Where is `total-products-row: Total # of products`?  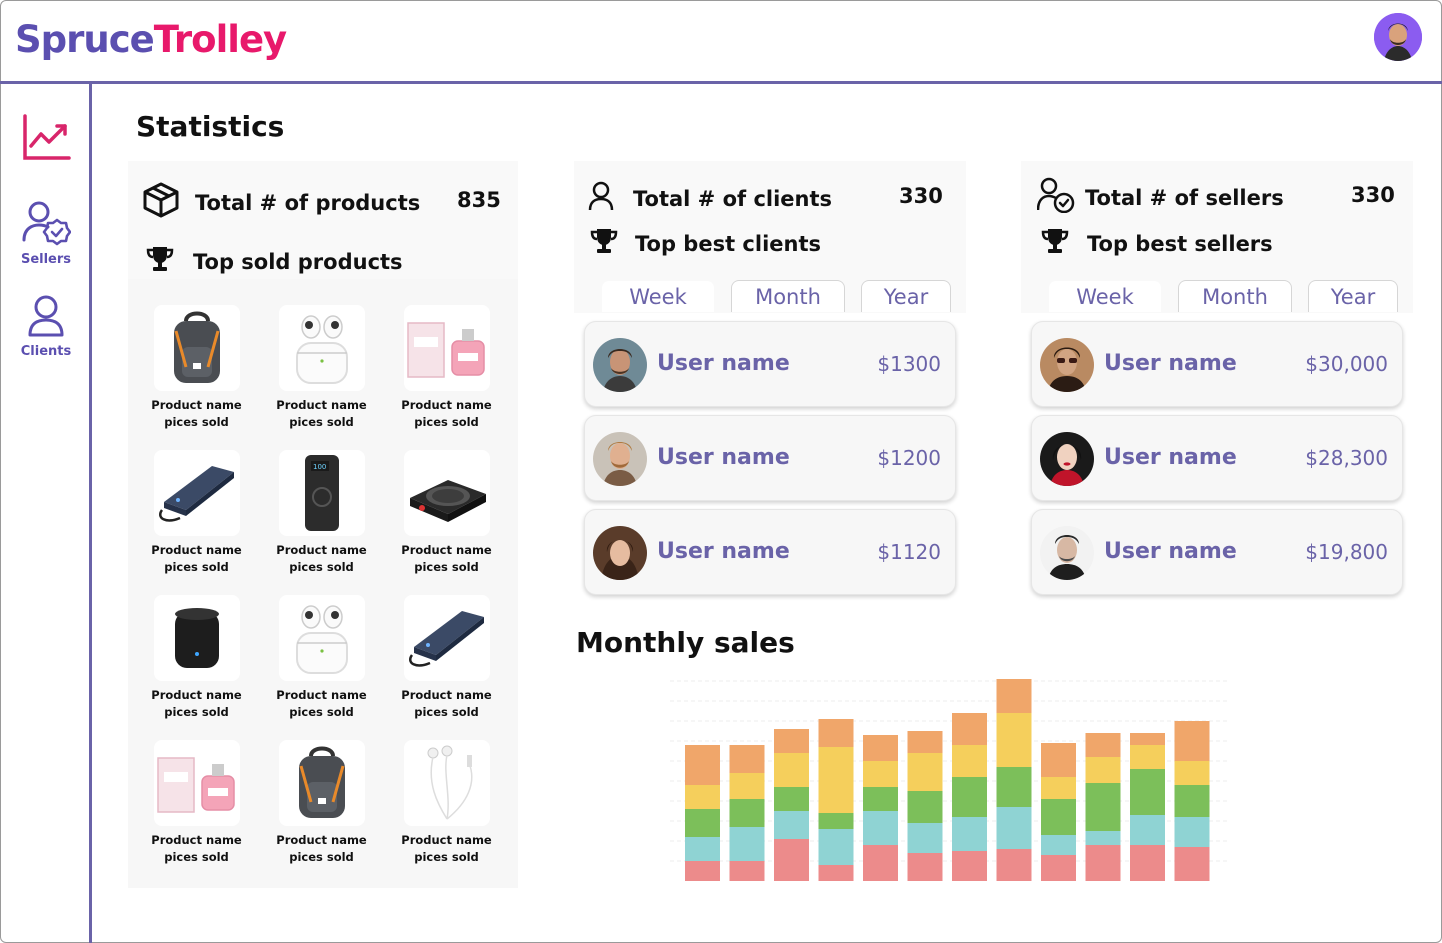 total-products-row: Total # of products is located at coordinates (281, 202).